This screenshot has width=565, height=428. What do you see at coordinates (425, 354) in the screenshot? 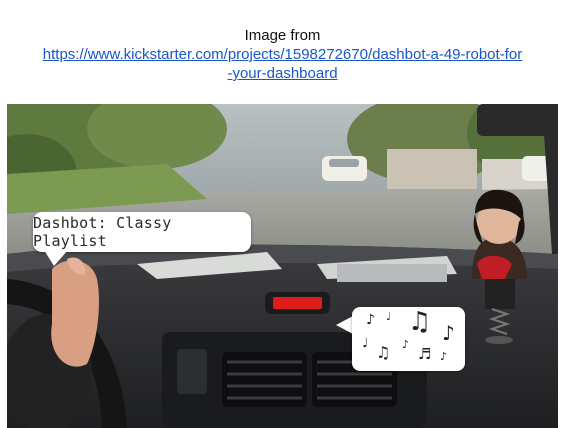
I see `music-note-icon: ♬` at bounding box center [425, 354].